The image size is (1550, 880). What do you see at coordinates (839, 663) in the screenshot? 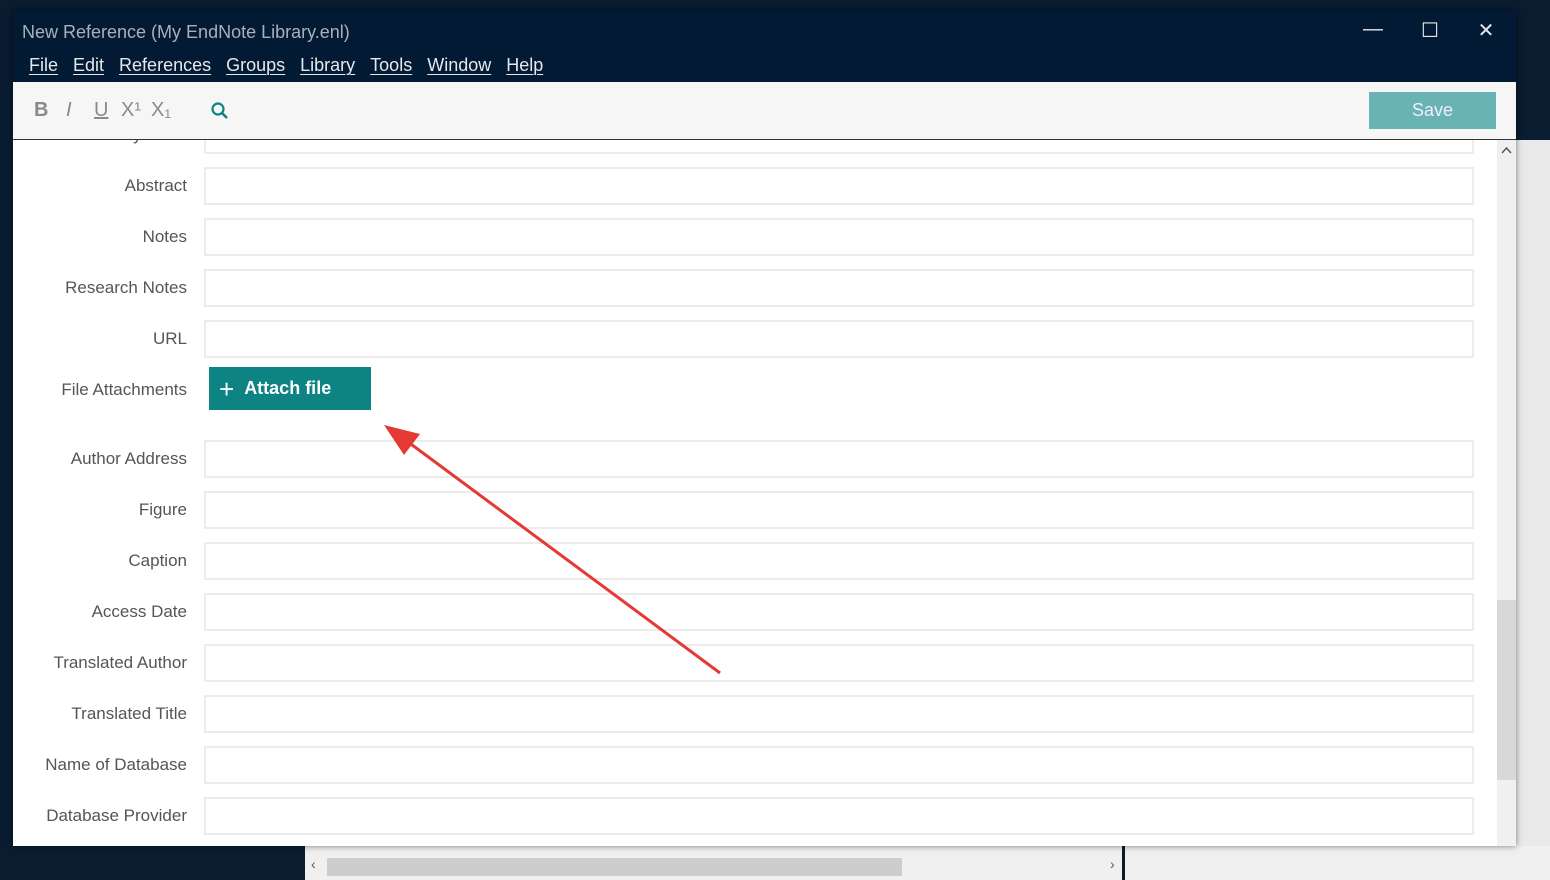
I see `translated-author-field` at bounding box center [839, 663].